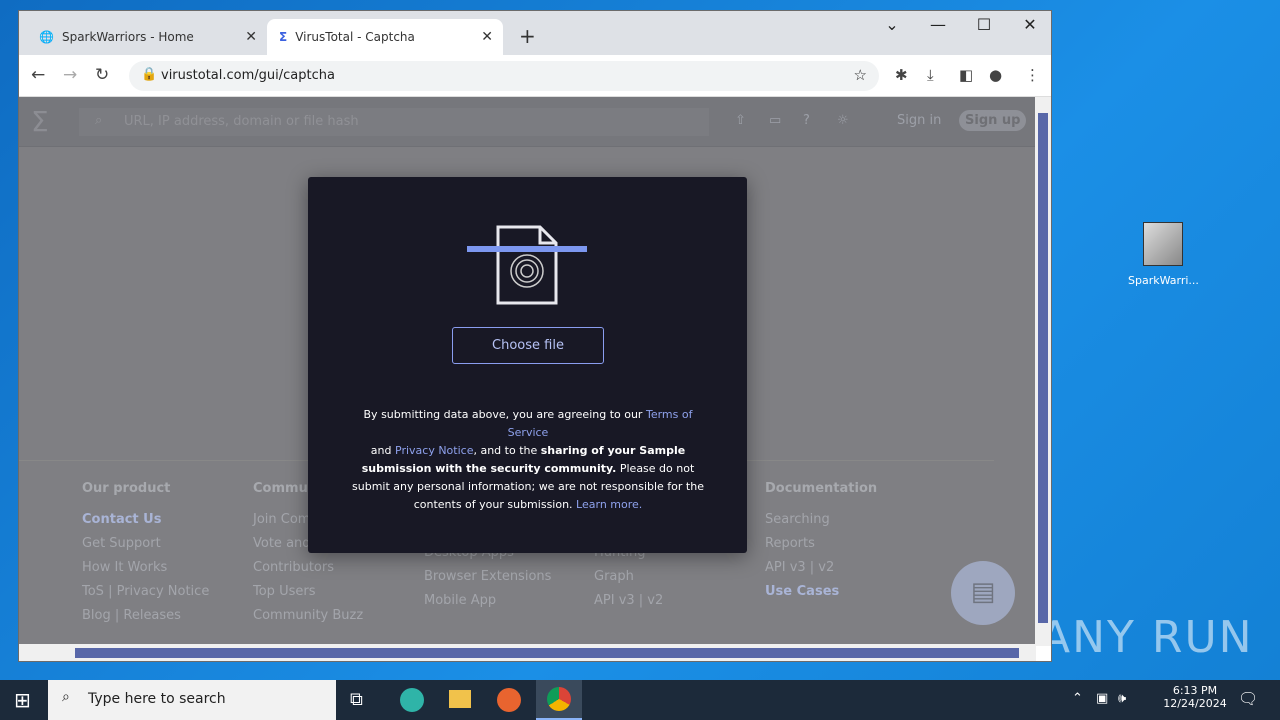 Image resolution: width=1280 pixels, height=720 pixels. What do you see at coordinates (527, 265) in the screenshot?
I see `fingerprint-file-icon` at bounding box center [527, 265].